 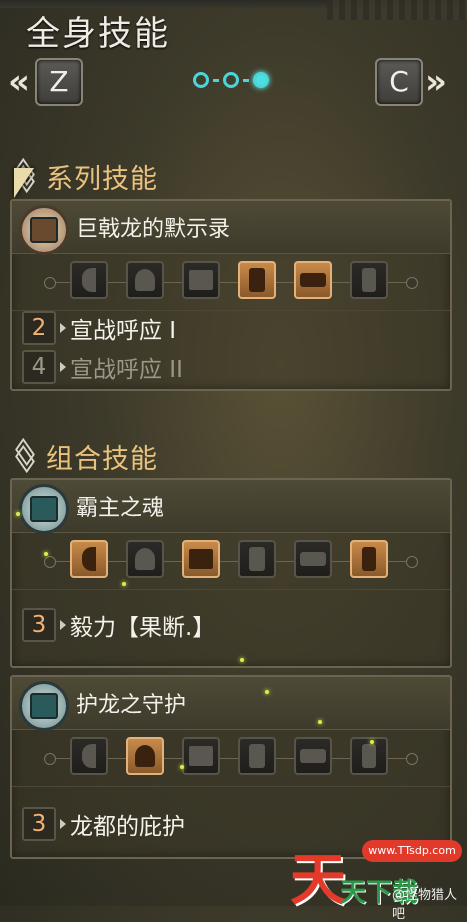 I want to click on combo-skills-heading: 组合技能, so click(x=84, y=456).